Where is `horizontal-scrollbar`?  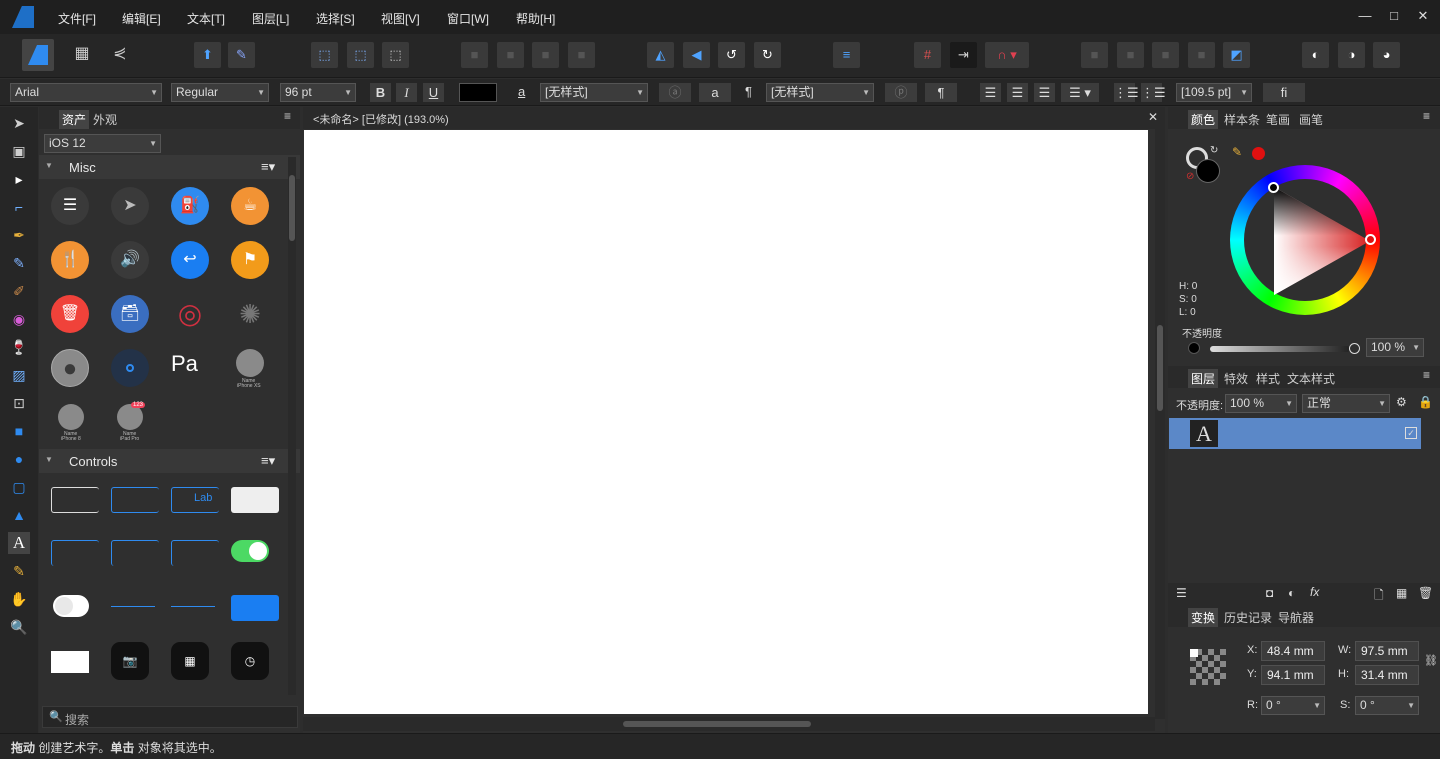
horizontal-scrollbar is located at coordinates (729, 724).